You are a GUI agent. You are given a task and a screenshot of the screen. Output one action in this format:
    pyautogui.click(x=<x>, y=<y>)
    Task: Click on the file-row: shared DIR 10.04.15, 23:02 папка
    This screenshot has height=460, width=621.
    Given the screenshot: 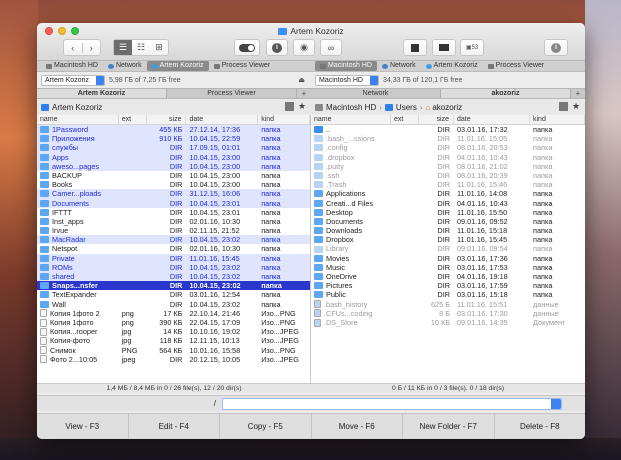 What is the action you would take?
    pyautogui.click(x=173, y=277)
    